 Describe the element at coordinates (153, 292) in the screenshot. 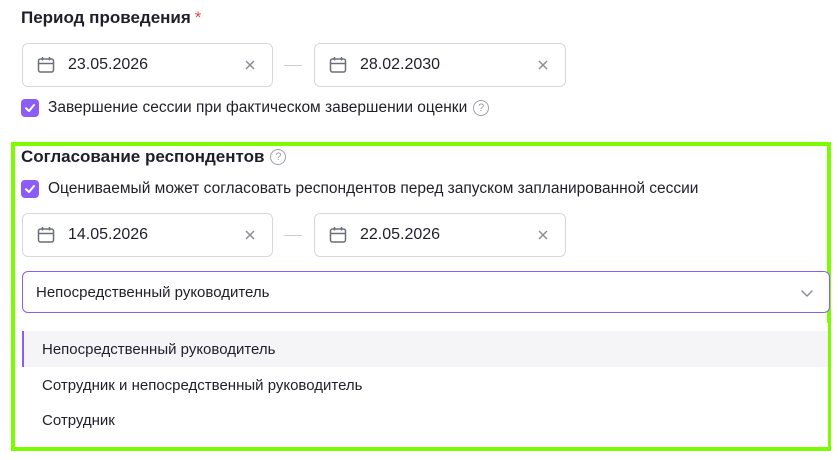

I see `approver-select-value: Непосредственный руководитель` at that location.